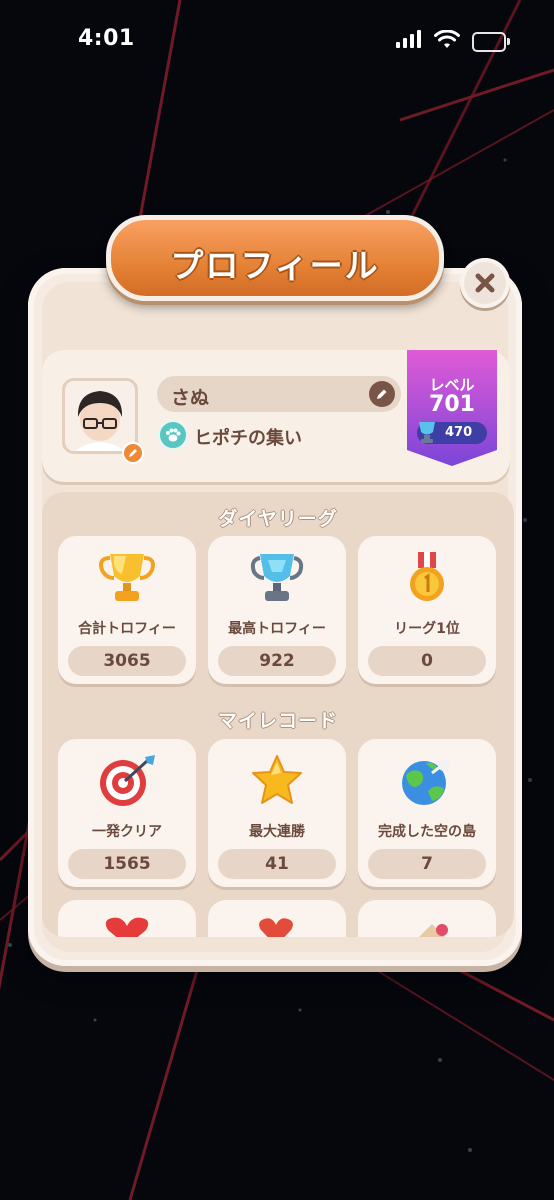 The width and height of the screenshot is (554, 1200). I want to click on clock: 4:01, so click(106, 38).